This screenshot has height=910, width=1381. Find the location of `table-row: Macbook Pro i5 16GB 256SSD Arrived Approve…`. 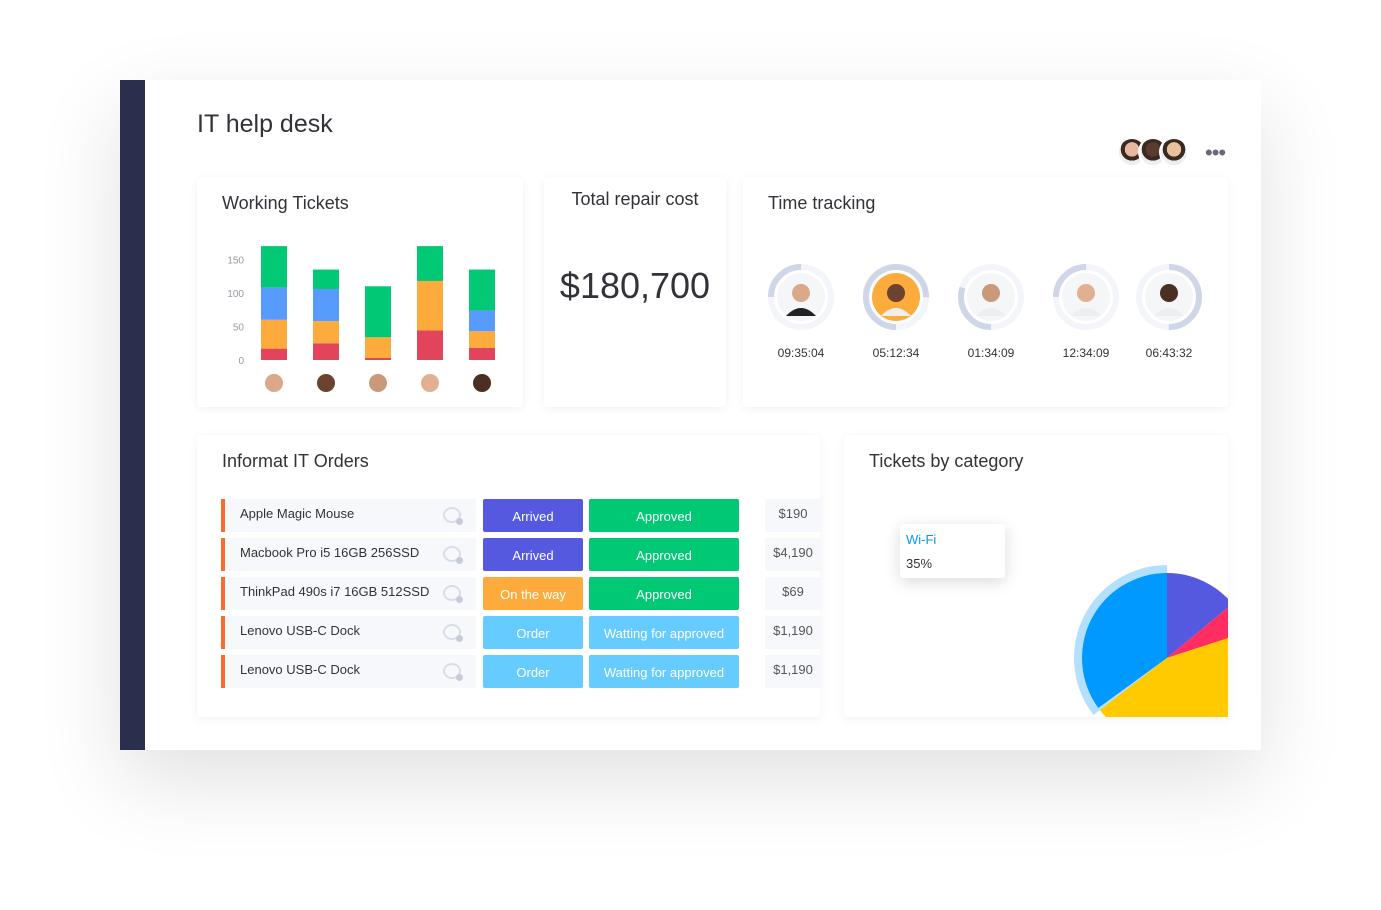

table-row: Macbook Pro i5 16GB 256SSD Arrived Approve… is located at coordinates (521, 554).